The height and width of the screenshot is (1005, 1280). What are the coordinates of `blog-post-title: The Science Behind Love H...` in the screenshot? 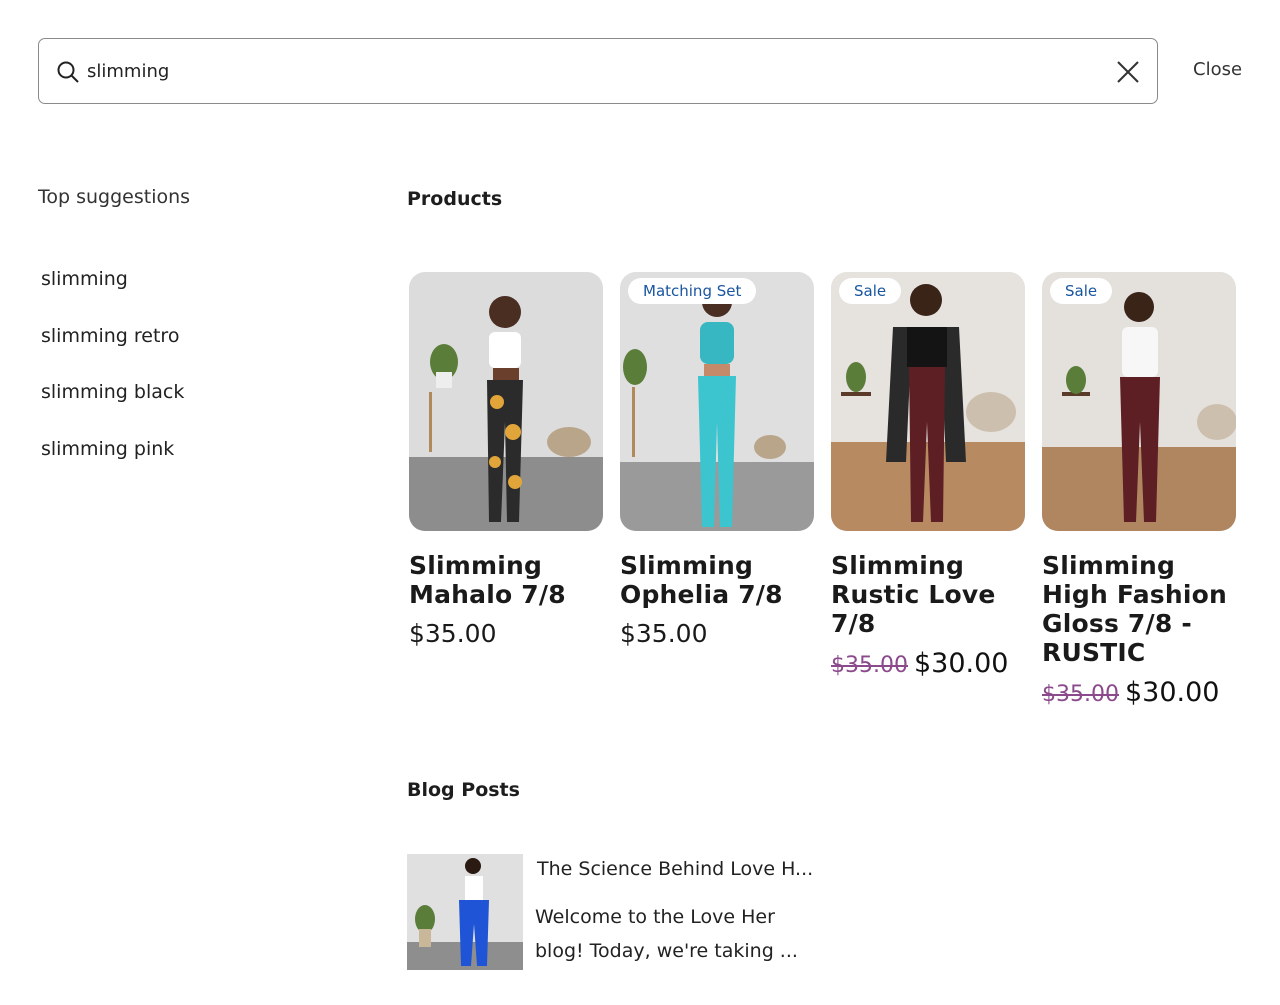 It's located at (675, 869).